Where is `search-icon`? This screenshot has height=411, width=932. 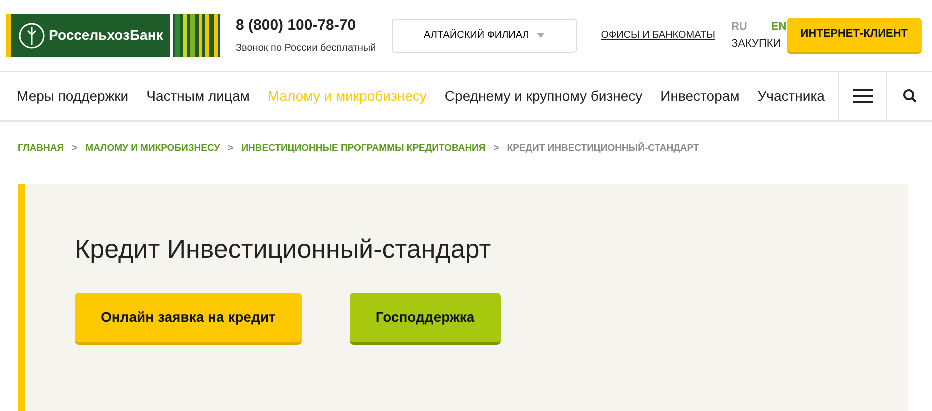 search-icon is located at coordinates (909, 96).